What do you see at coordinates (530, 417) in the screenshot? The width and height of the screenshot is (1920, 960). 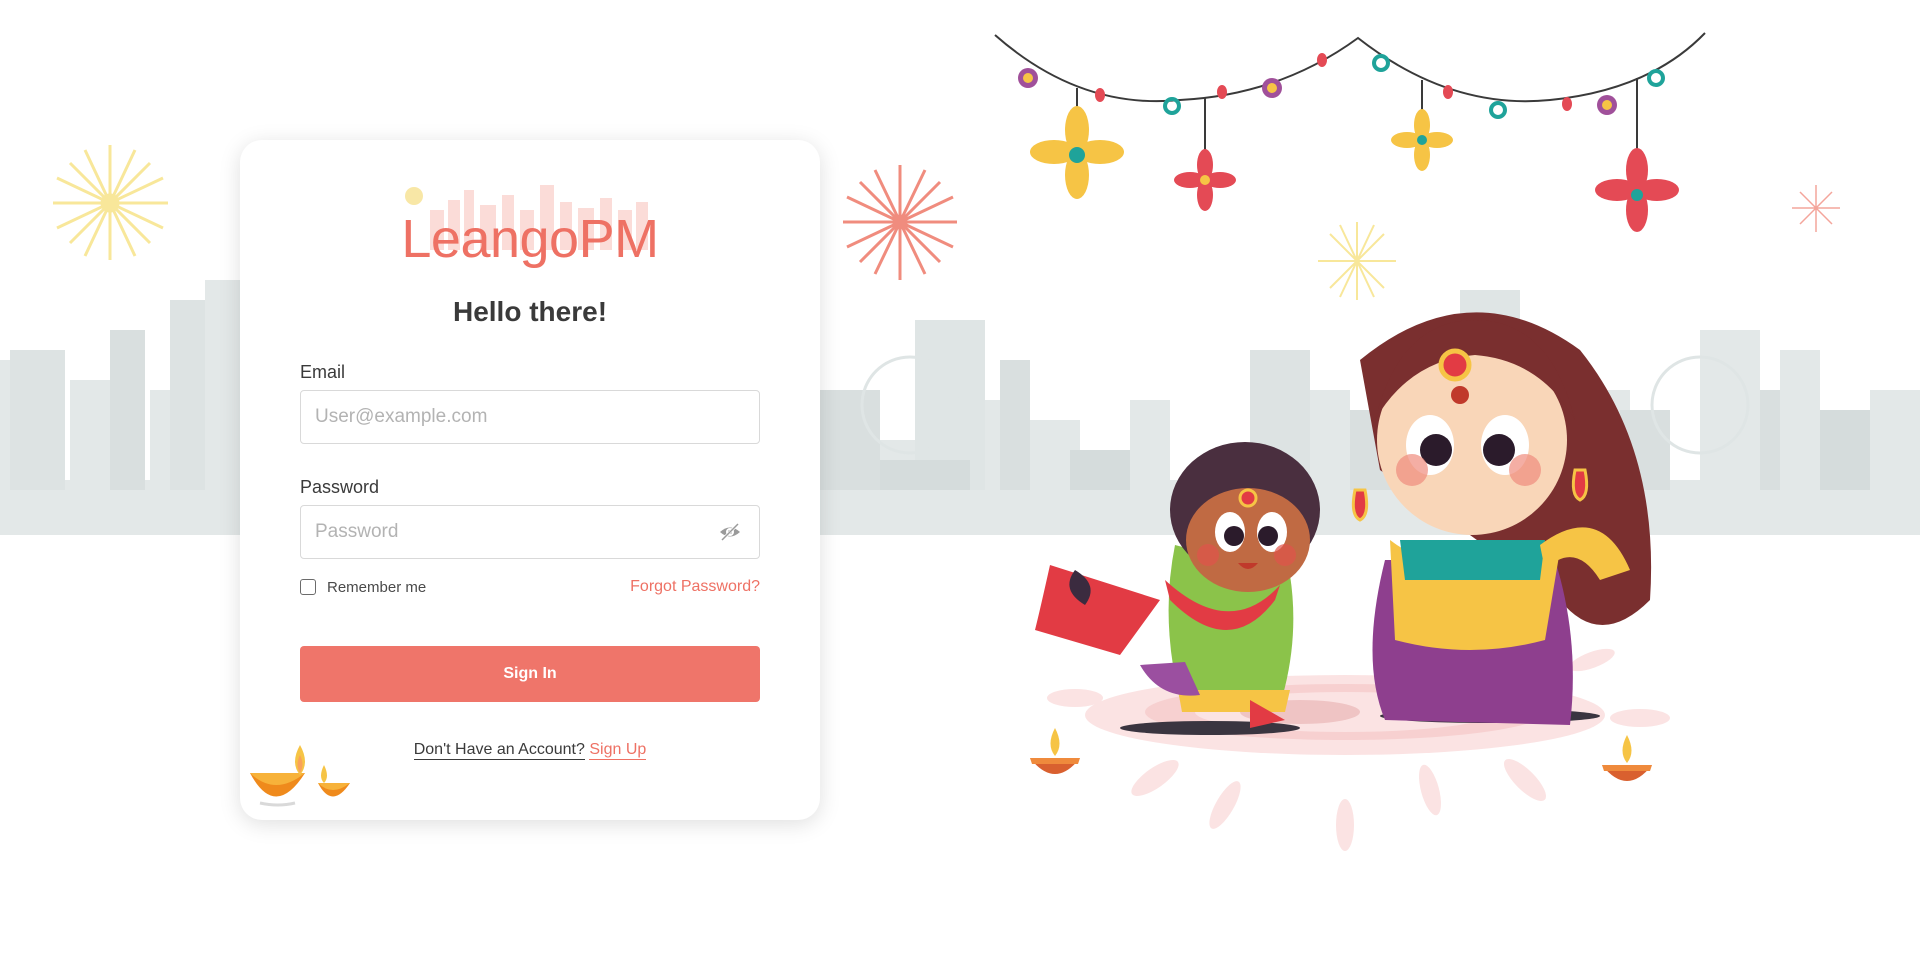 I see `email-field` at bounding box center [530, 417].